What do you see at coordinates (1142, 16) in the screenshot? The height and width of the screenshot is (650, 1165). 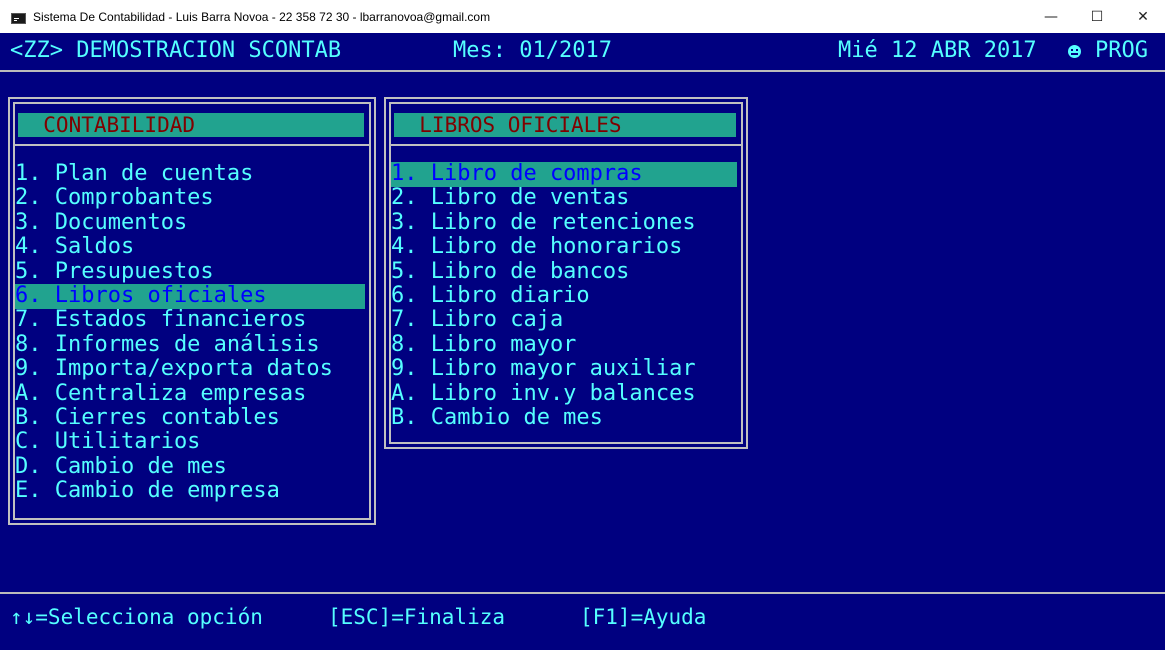 I see `close-button: ✕` at bounding box center [1142, 16].